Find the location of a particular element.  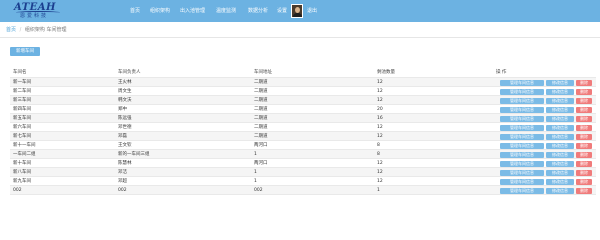

header-workshop-manager: 车间负责人 is located at coordinates (129, 72).